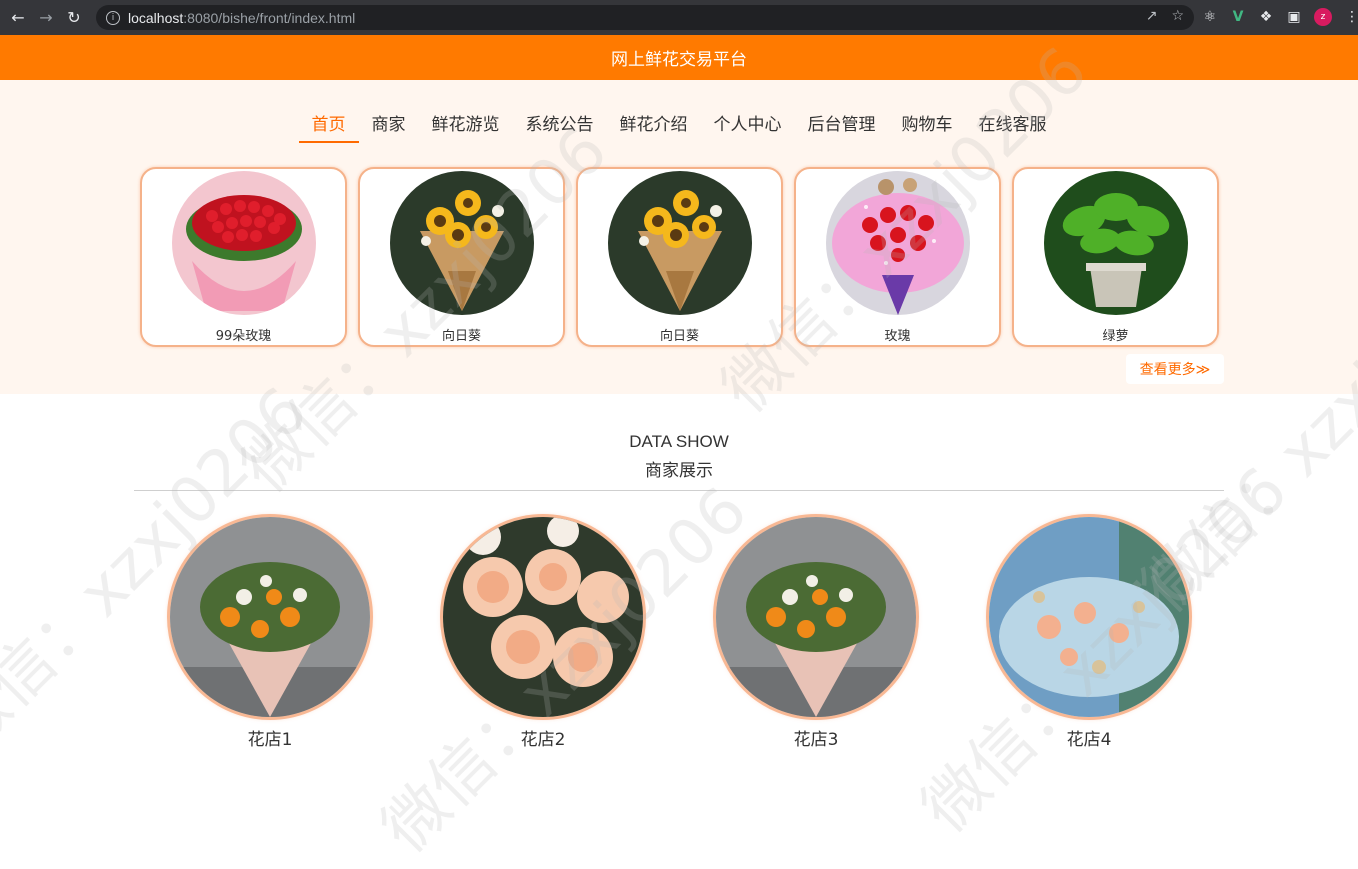 The width and height of the screenshot is (1358, 869). I want to click on pothos-plant-image, so click(1115, 243).